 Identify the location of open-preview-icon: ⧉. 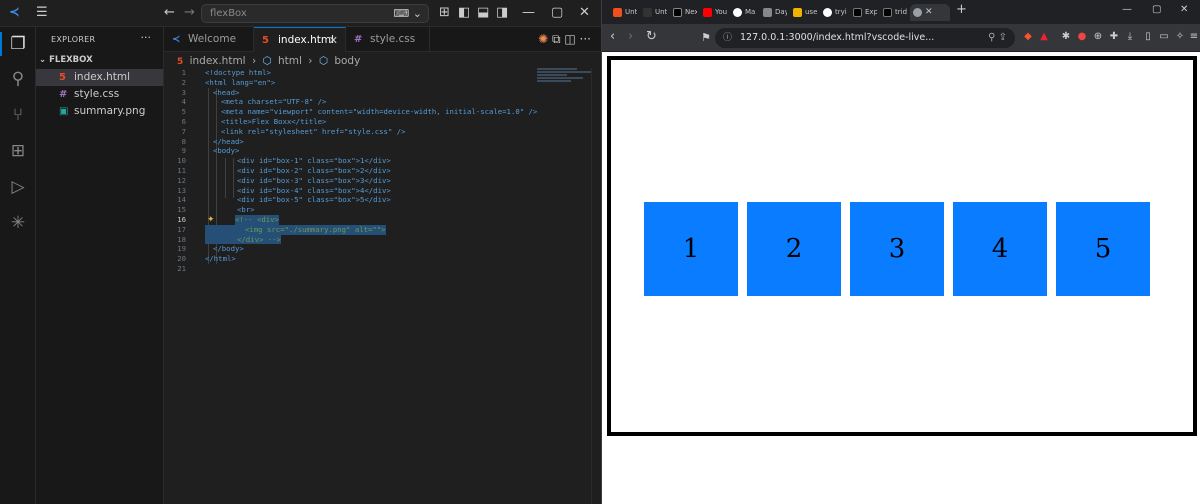
(556, 39).